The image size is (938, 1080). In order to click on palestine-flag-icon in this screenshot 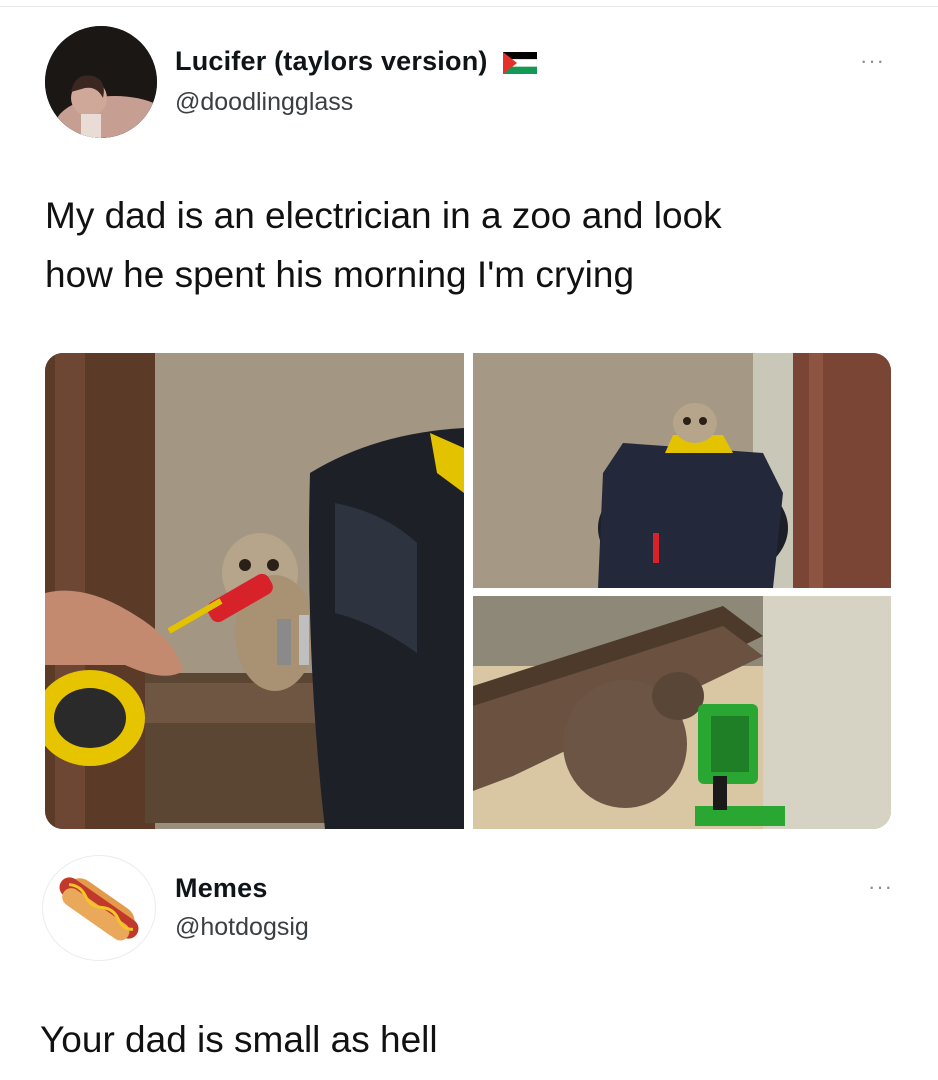, I will do `click(520, 62)`.